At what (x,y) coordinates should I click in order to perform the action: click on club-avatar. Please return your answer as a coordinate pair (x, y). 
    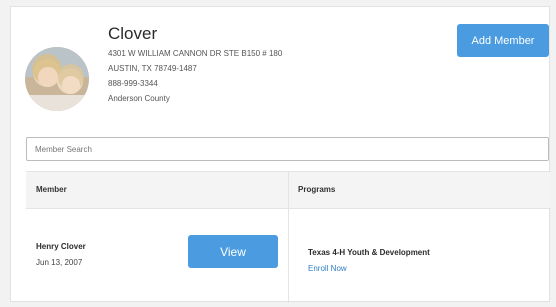
    Looking at the image, I should click on (57, 79).